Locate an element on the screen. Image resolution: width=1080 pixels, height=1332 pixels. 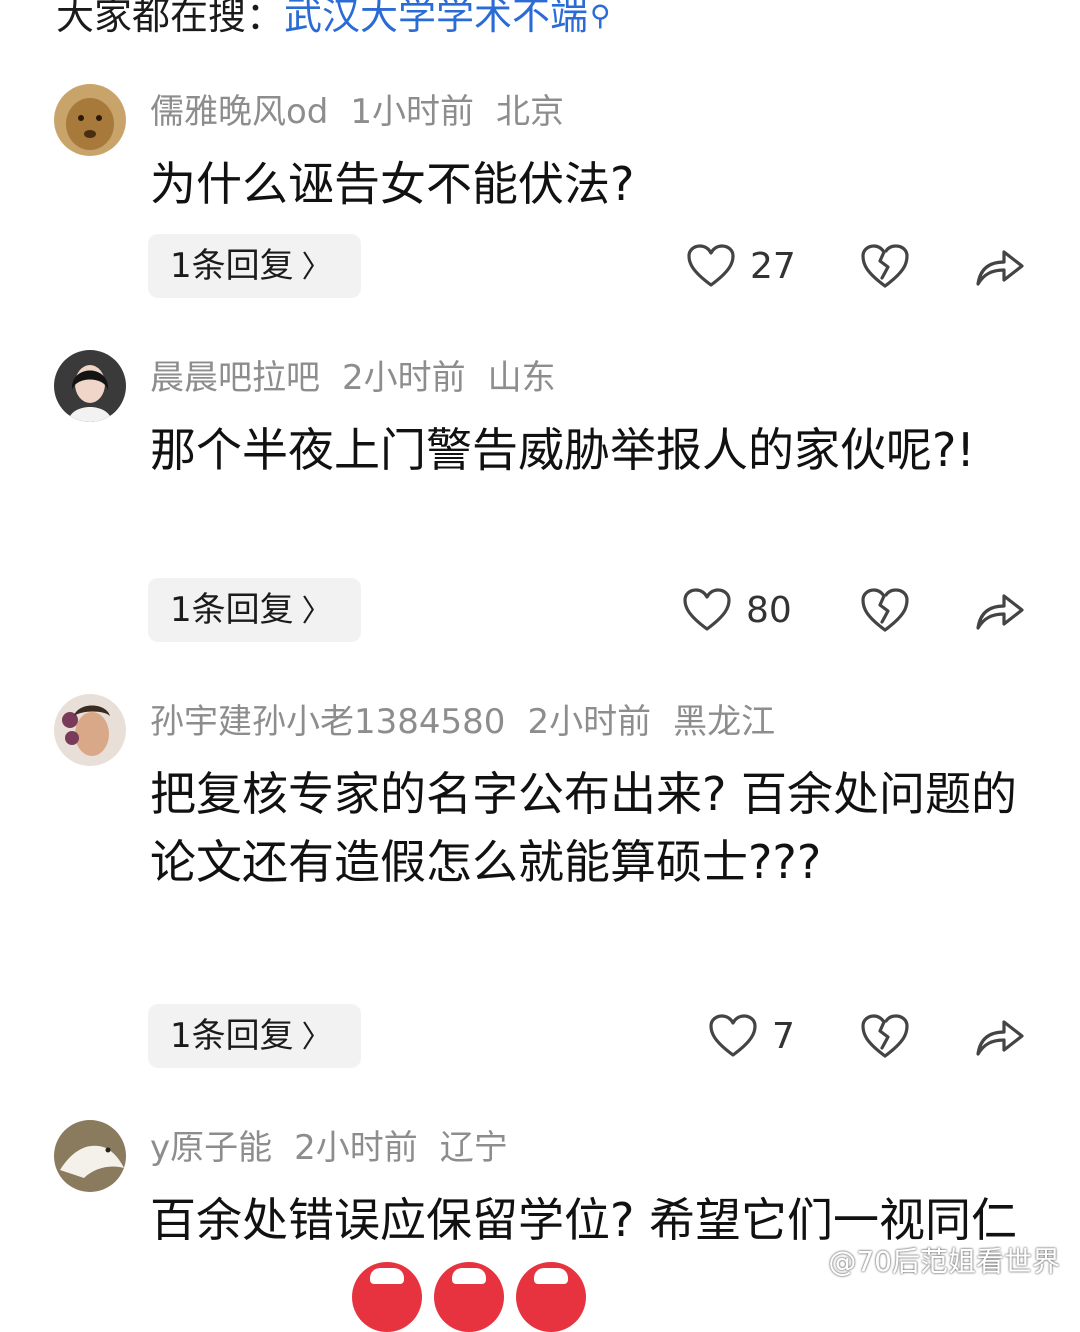
search-suggestion-term: 武汉大学学术不端 is located at coordinates (436, 19).